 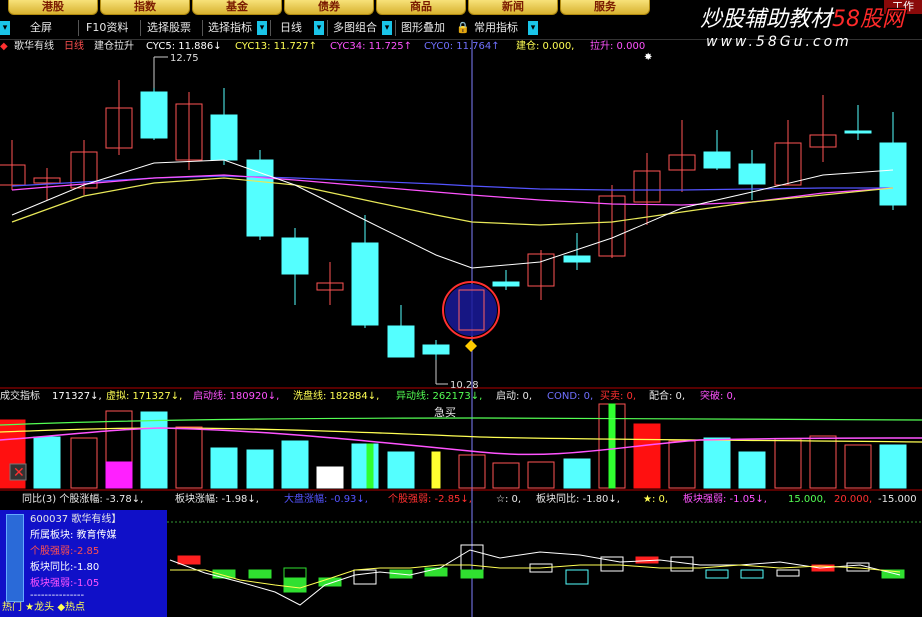 What do you see at coordinates (471, 310) in the screenshot?
I see `highlight-circle-fill` at bounding box center [471, 310].